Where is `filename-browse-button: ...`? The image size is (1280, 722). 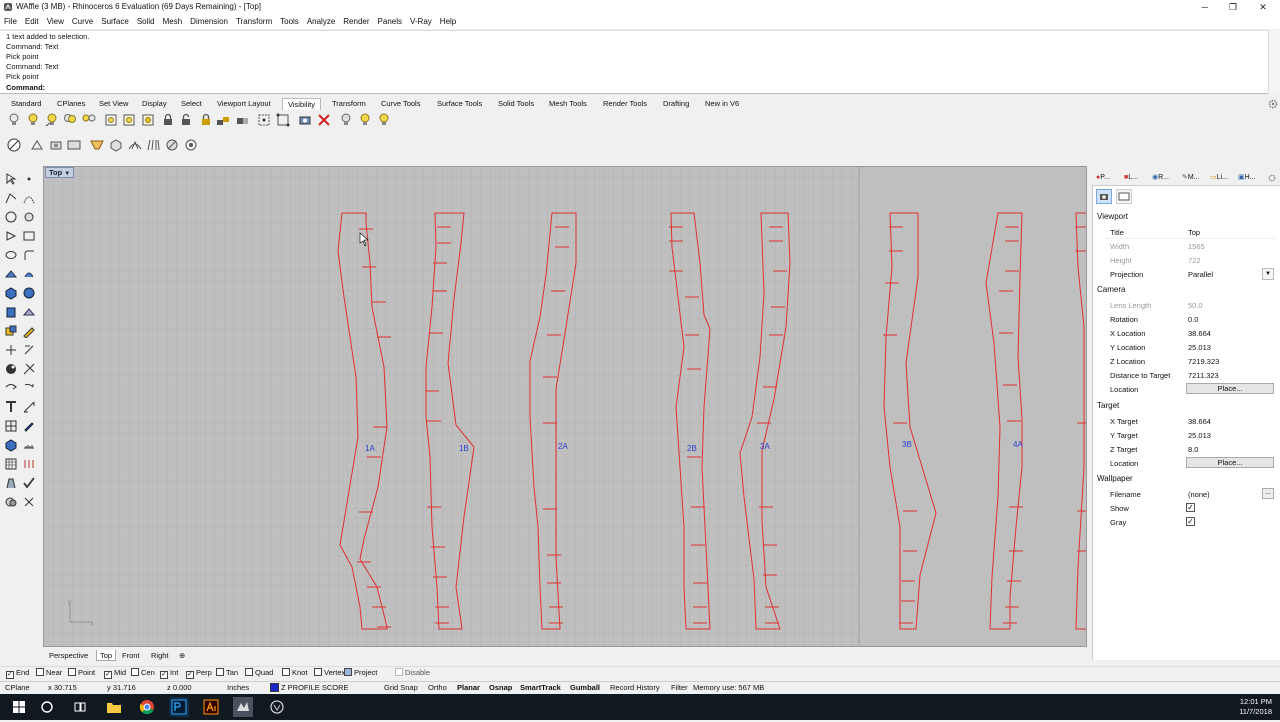 filename-browse-button: ... is located at coordinates (1268, 493).